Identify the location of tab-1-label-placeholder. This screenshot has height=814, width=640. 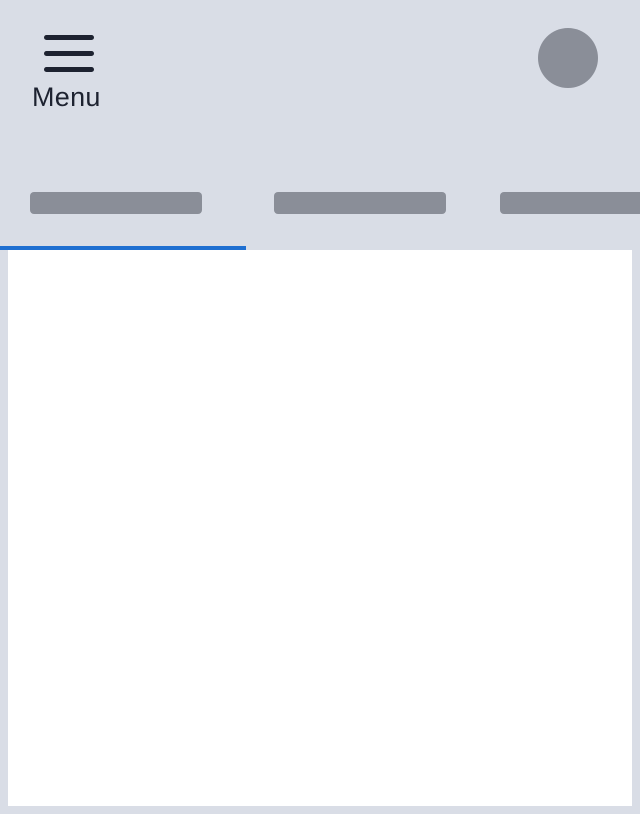
(116, 203).